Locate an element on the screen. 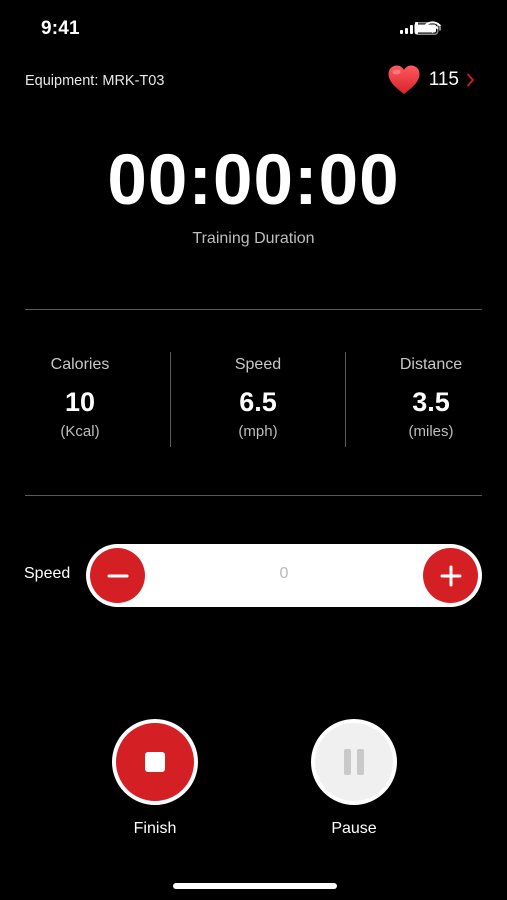  stat-distance: Distance 3.5 (miles) is located at coordinates (431, 396).